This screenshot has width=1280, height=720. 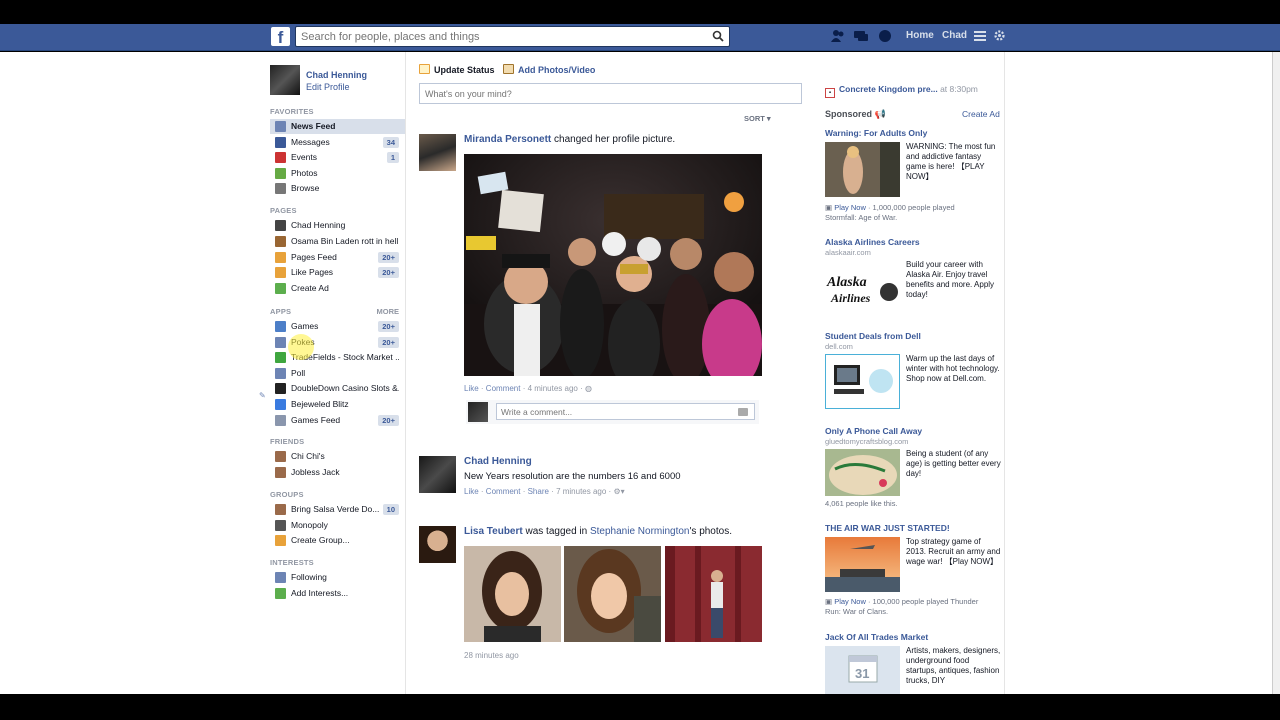 I want to click on apps-item-label: Bejeweled Blitz, so click(x=320, y=404).